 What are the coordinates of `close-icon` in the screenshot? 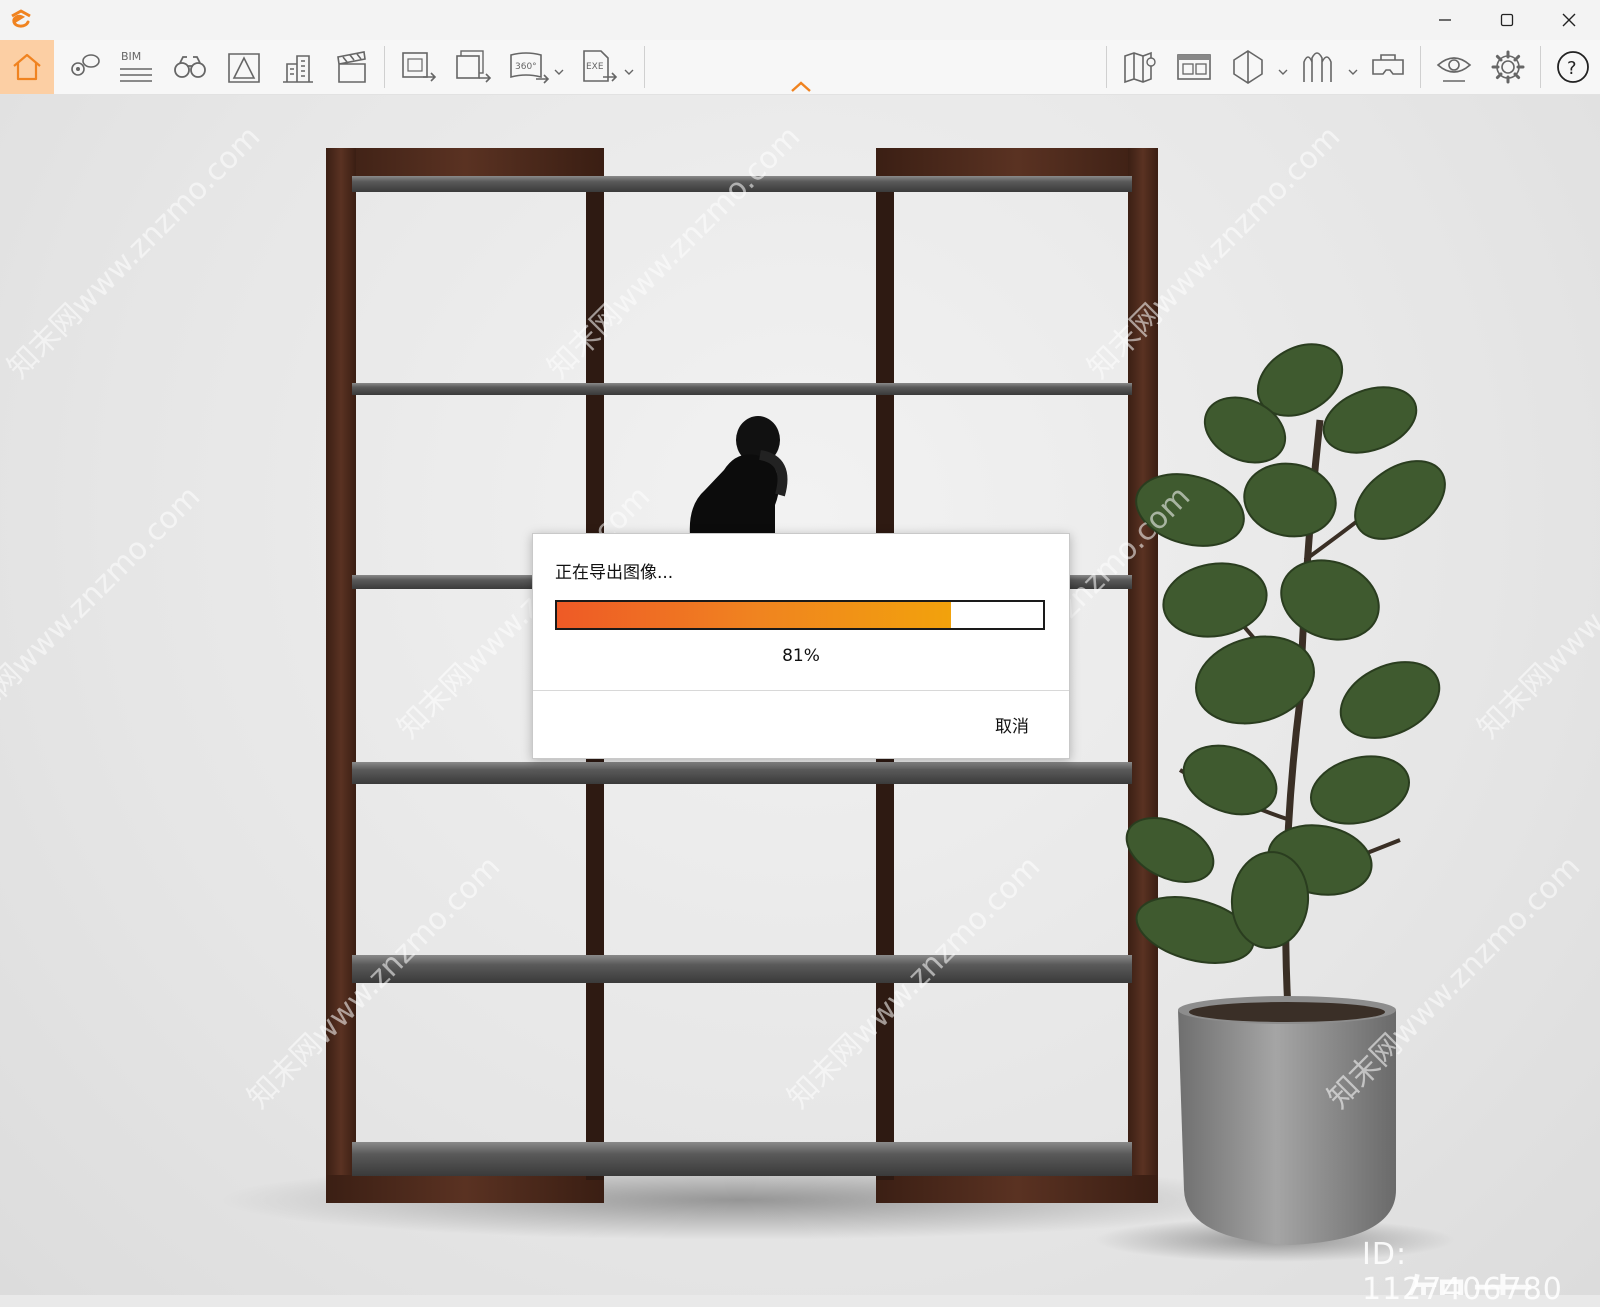 It's located at (1569, 20).